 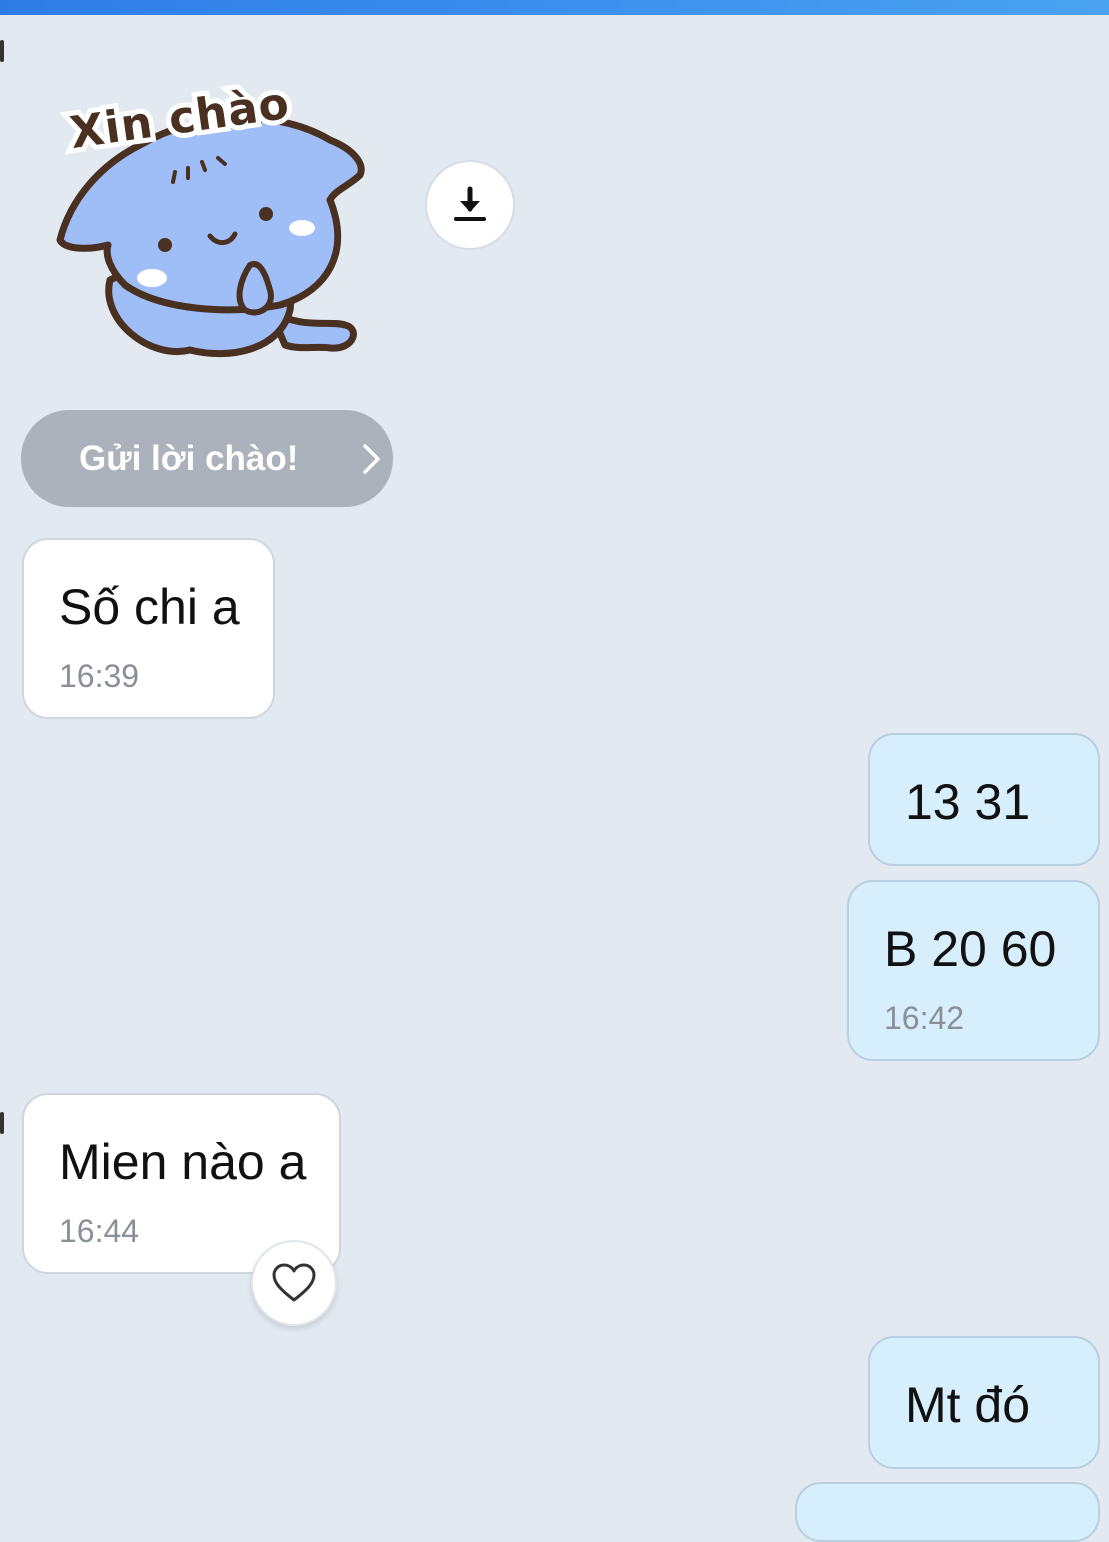 What do you see at coordinates (968, 1405) in the screenshot?
I see `message-text: Mt đó` at bounding box center [968, 1405].